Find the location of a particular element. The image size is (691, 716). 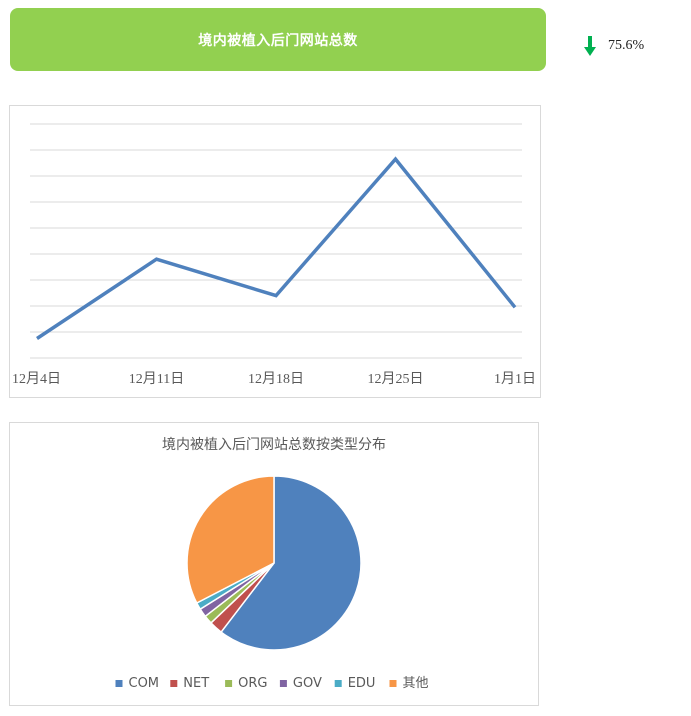

pie-title: 境内被植入后门网站总数按类型分布 is located at coordinates (274, 445).